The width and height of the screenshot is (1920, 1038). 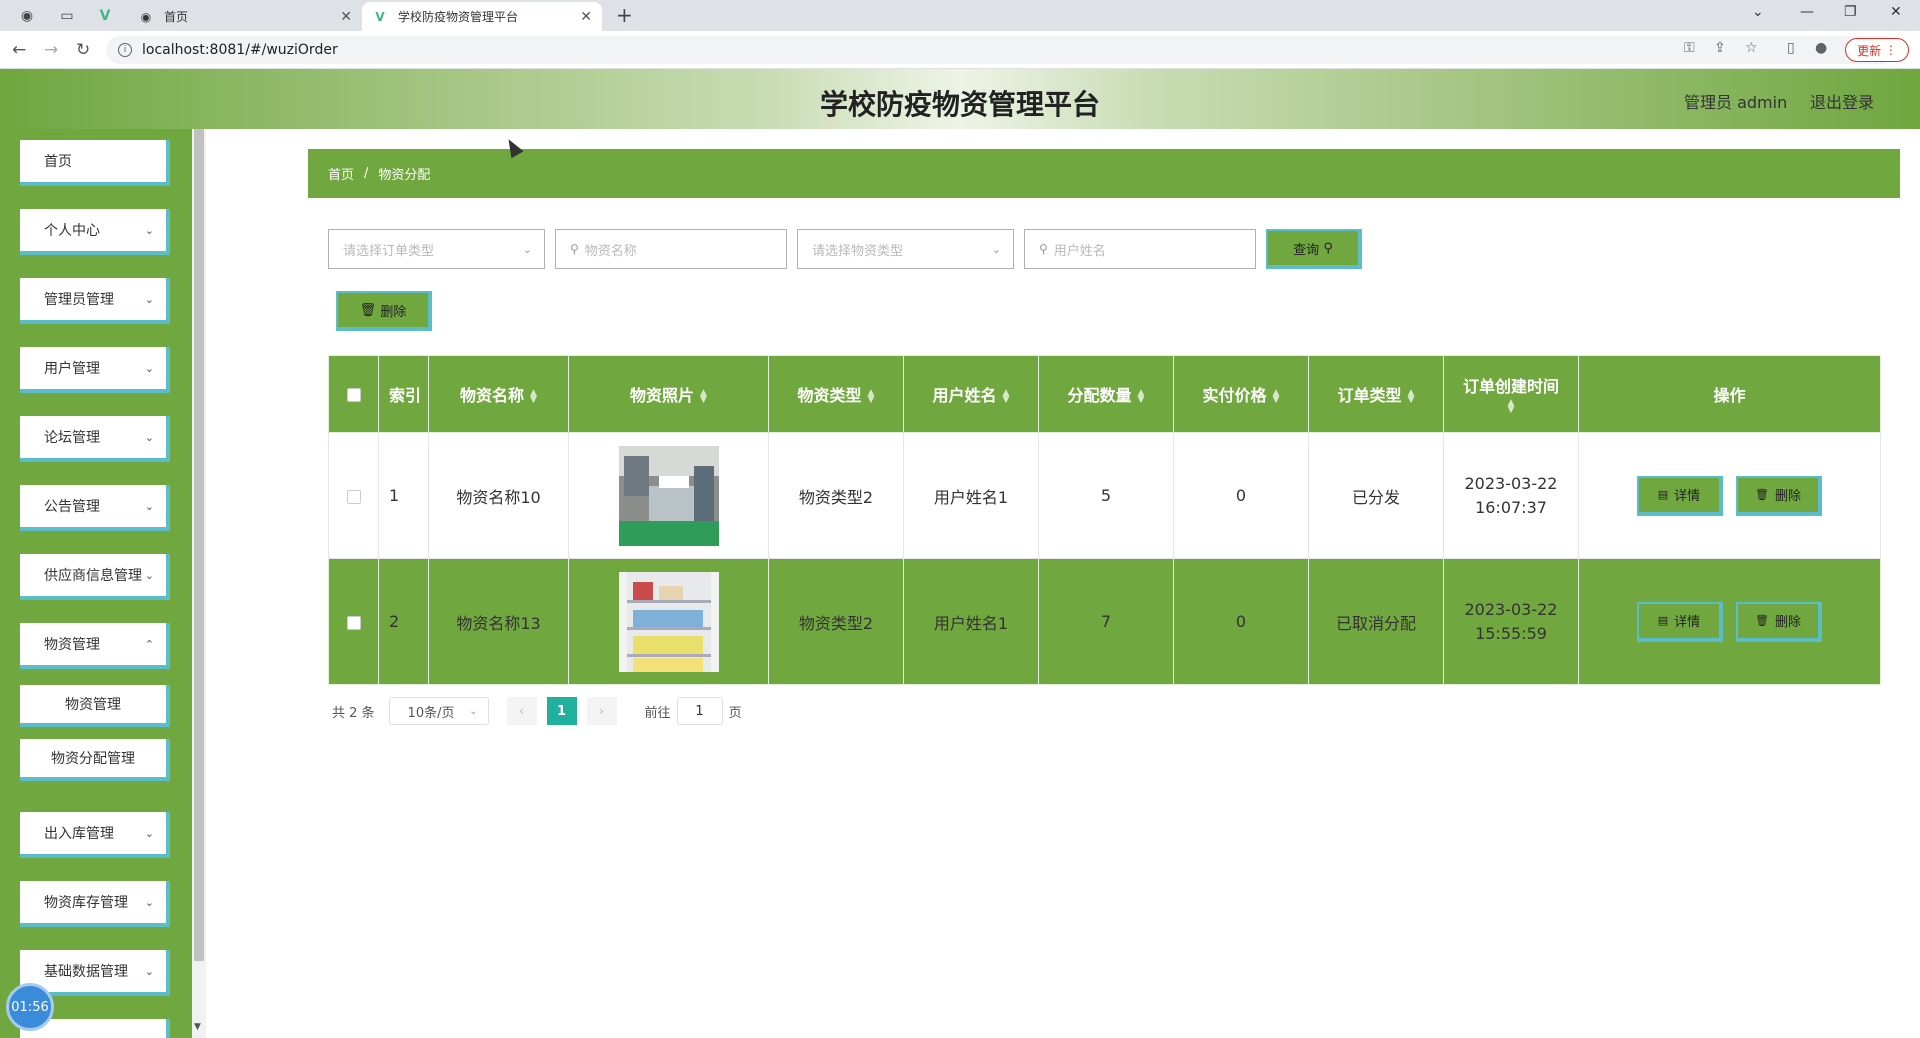 I want to click on browser-tab-platform: V 学校防疫物资管理平台 ✕, so click(x=482, y=16).